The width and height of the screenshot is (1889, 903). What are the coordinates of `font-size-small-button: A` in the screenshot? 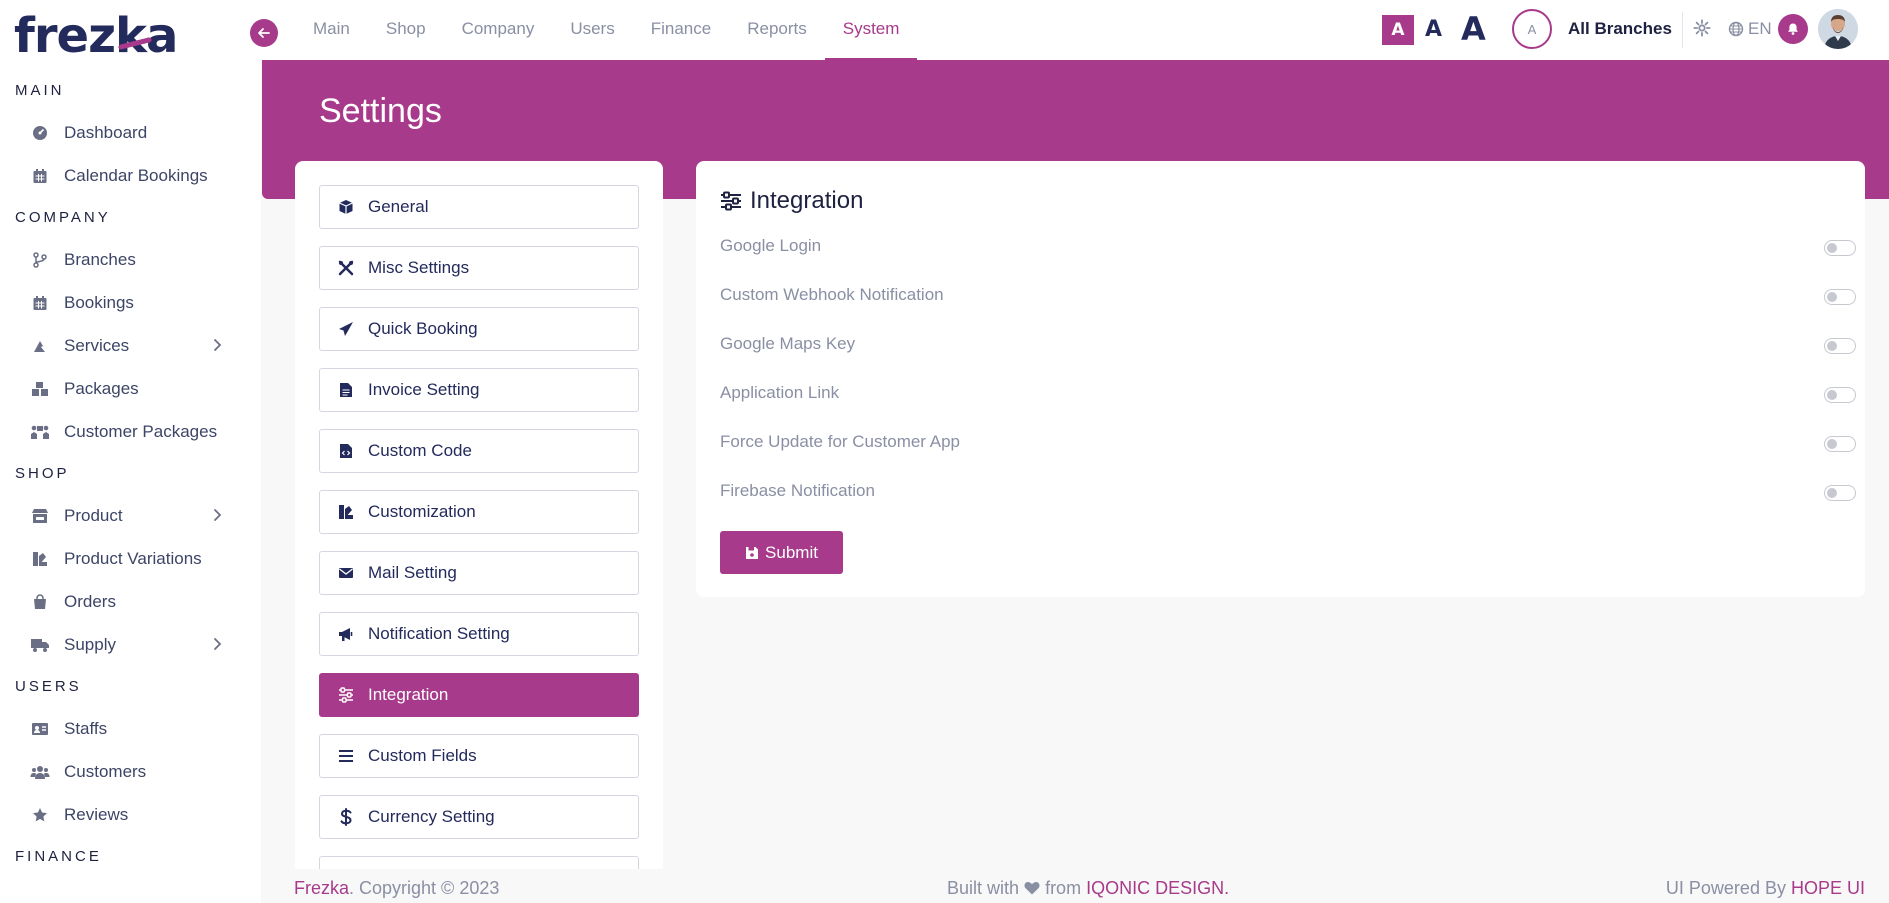 It's located at (1398, 30).